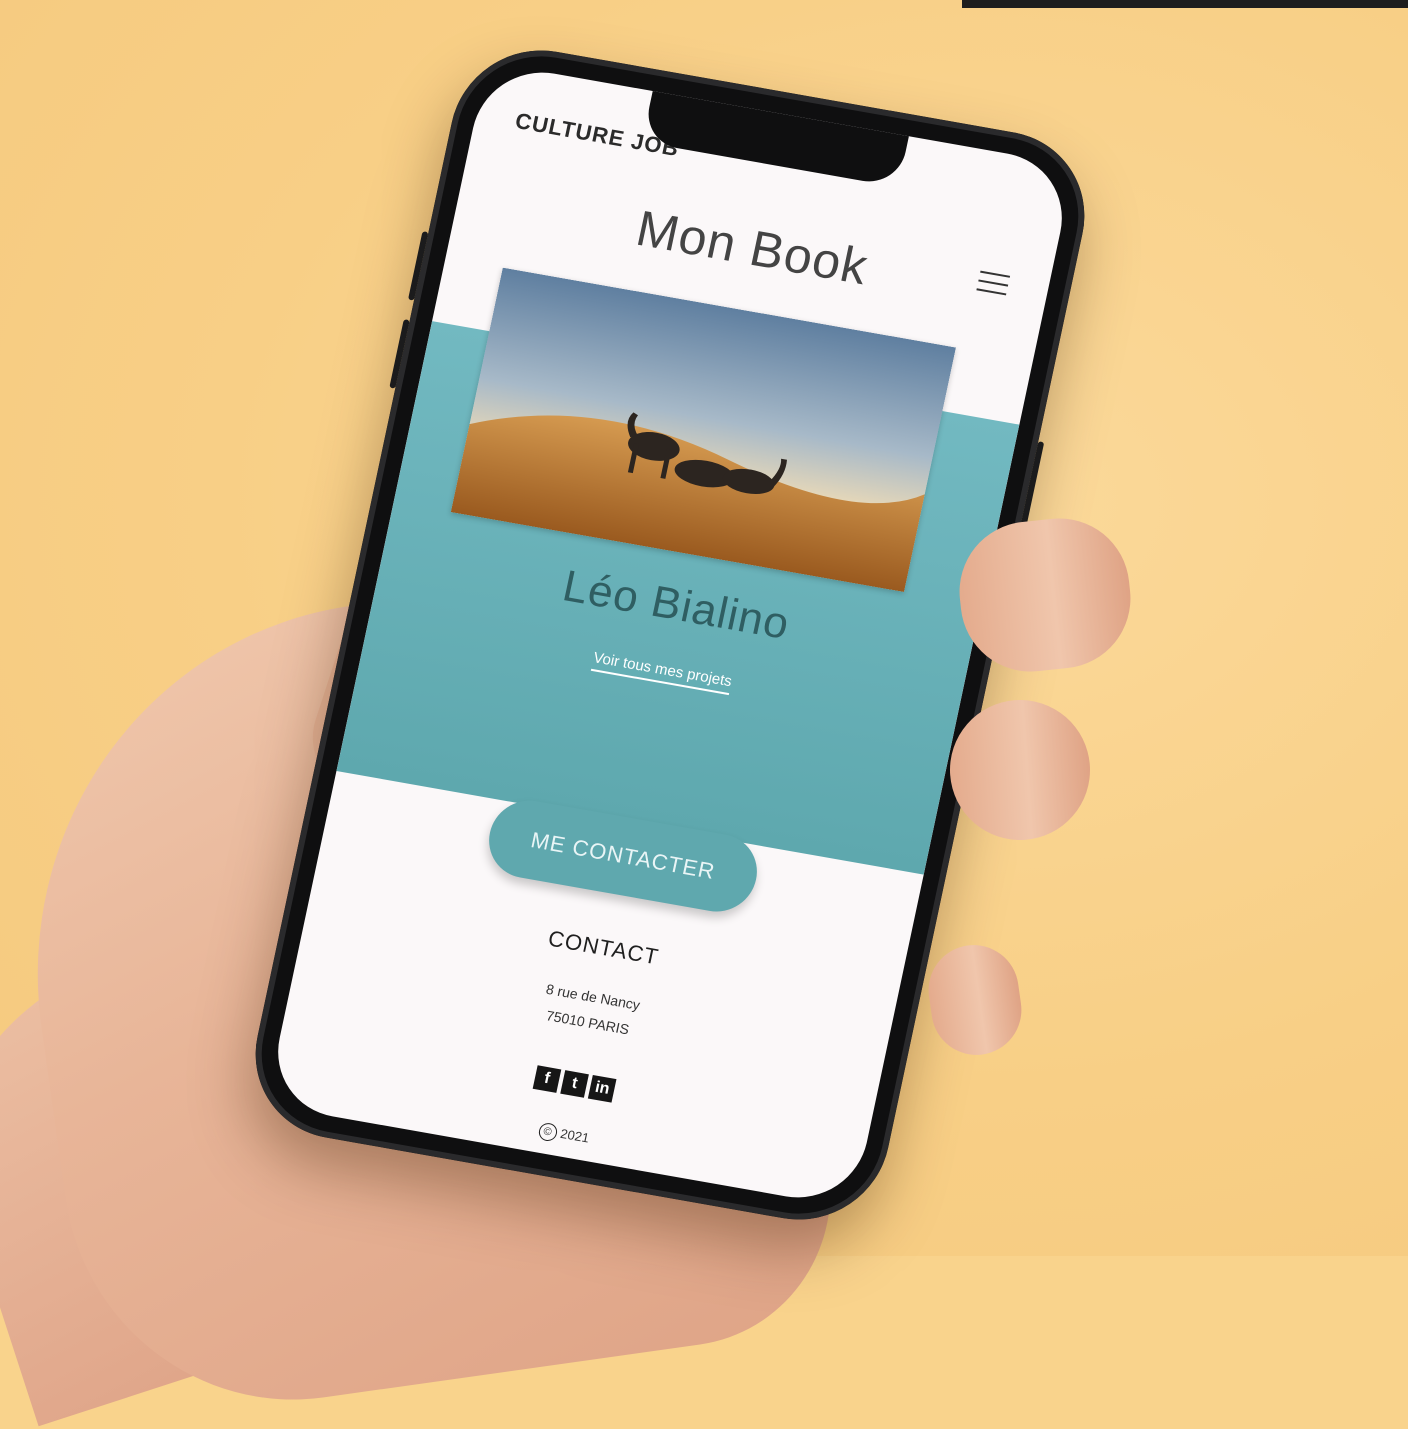 Image resolution: width=1408 pixels, height=1429 pixels. What do you see at coordinates (575, 1135) in the screenshot?
I see `copyright-year: 2021` at bounding box center [575, 1135].